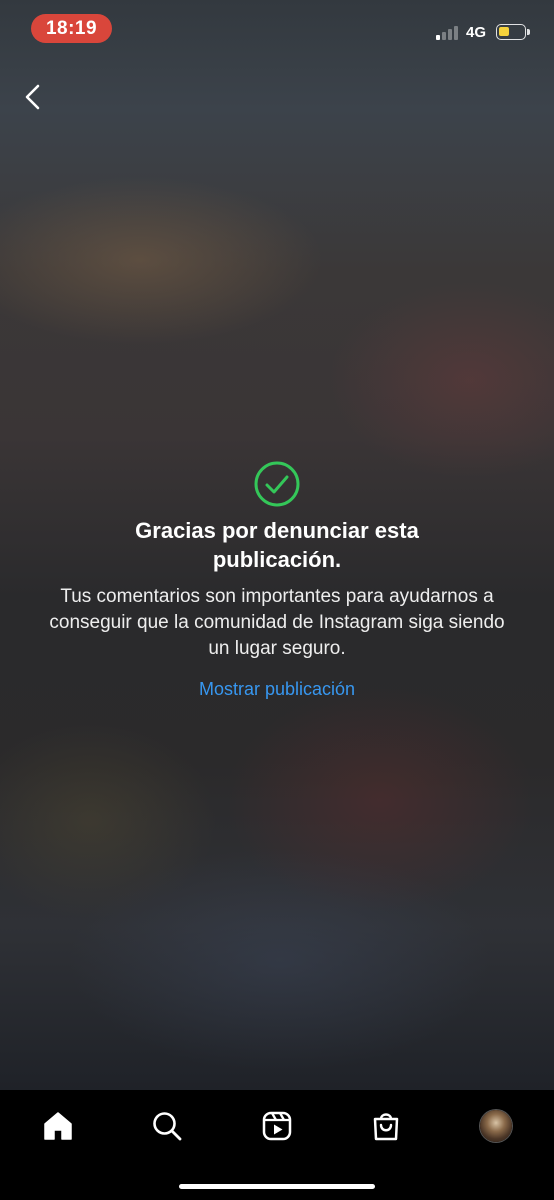  Describe the element at coordinates (277, 484) in the screenshot. I see `check-circle-icon` at that location.